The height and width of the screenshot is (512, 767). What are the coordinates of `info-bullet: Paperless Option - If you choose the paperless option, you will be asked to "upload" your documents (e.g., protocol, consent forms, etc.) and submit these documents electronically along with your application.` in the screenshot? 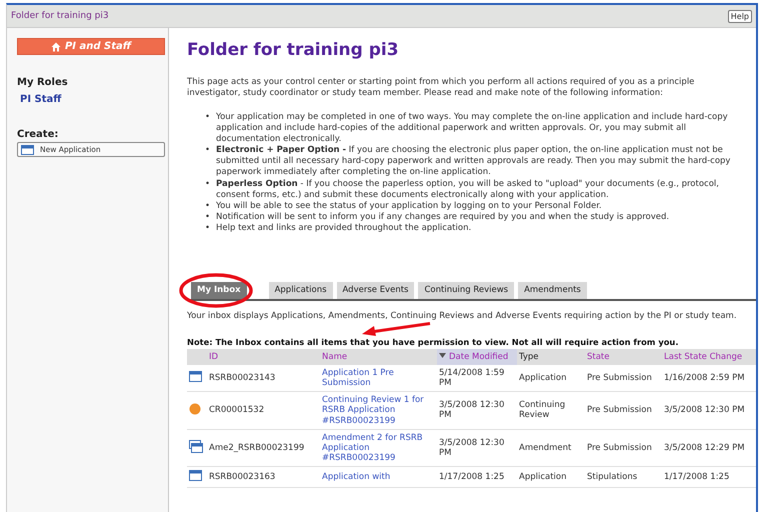 It's located at (468, 189).